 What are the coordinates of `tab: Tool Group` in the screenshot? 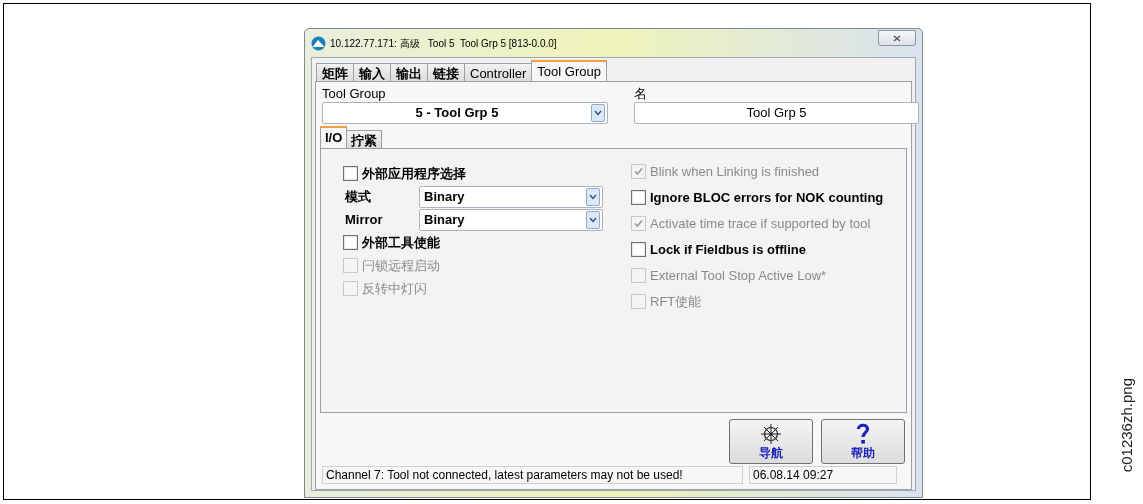 It's located at (569, 70).